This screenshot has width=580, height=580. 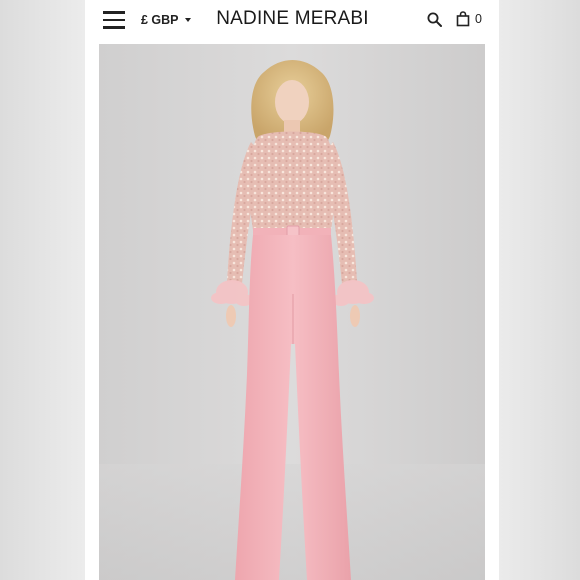 I want to click on chevron-down-icon, so click(x=187, y=20).